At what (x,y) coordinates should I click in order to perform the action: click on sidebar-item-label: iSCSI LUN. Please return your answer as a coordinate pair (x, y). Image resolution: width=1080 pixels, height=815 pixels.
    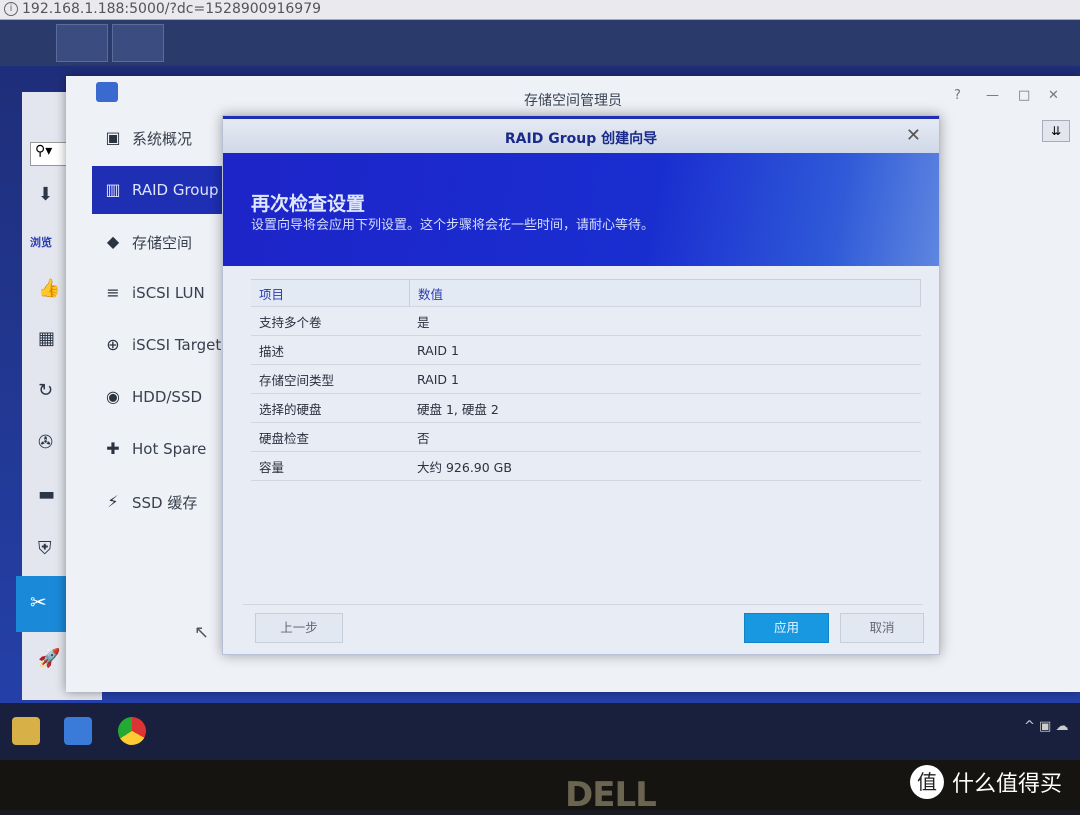
    Looking at the image, I should click on (168, 293).